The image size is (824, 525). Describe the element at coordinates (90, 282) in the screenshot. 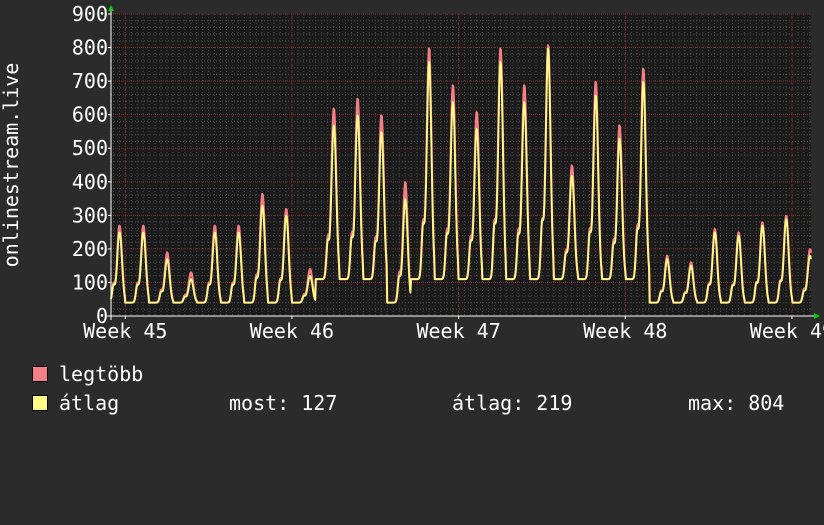

I see `y-tick-label: 100` at that location.